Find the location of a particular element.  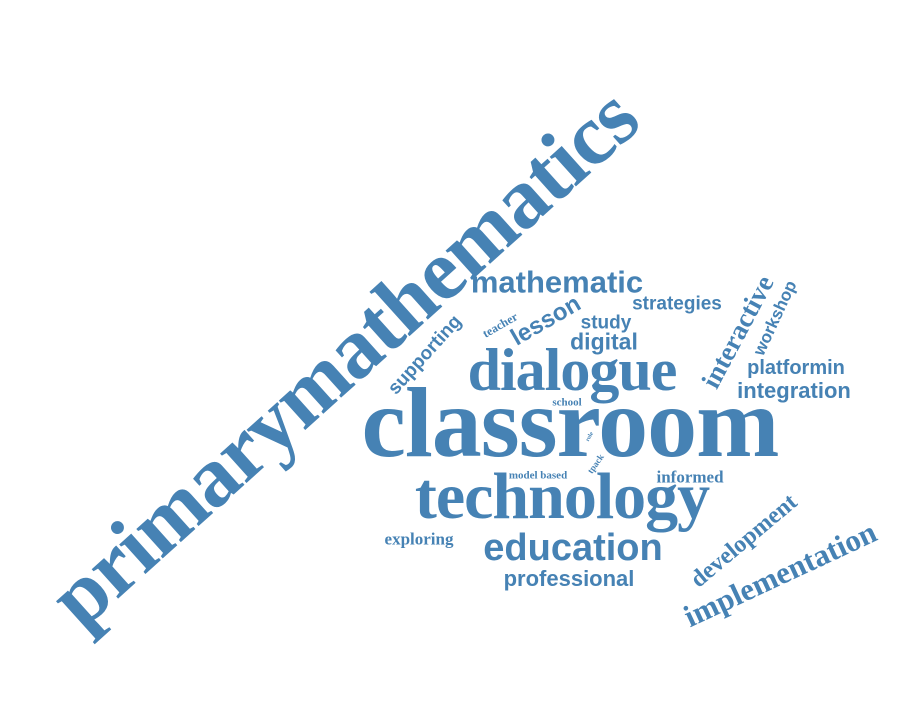

word-platformin: platformin is located at coordinates (796, 368).